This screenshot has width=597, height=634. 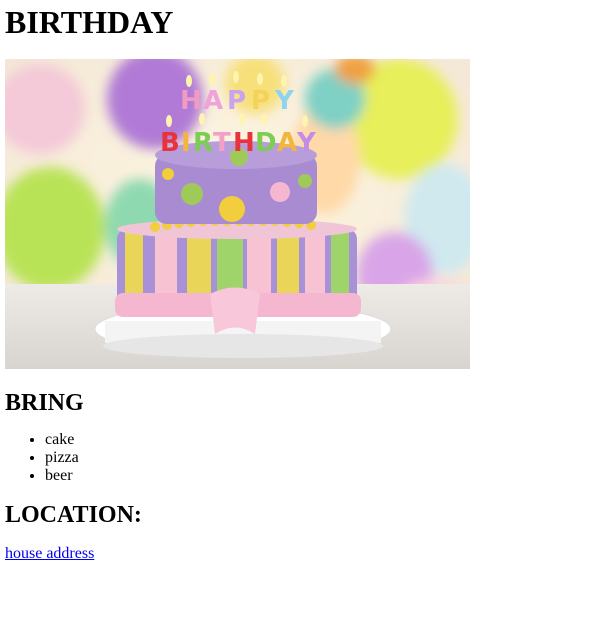 I want to click on svg-text: B, so click(x=170, y=143).